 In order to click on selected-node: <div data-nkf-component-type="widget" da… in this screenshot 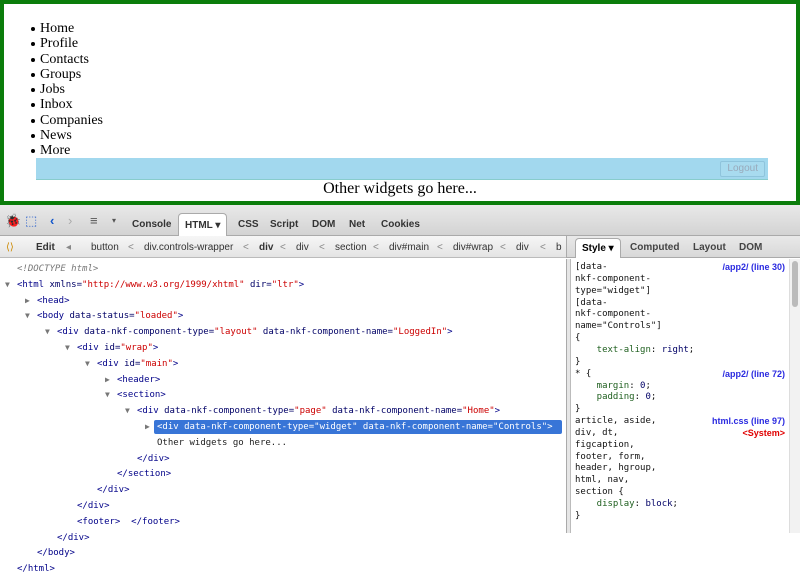, I will do `click(358, 427)`.